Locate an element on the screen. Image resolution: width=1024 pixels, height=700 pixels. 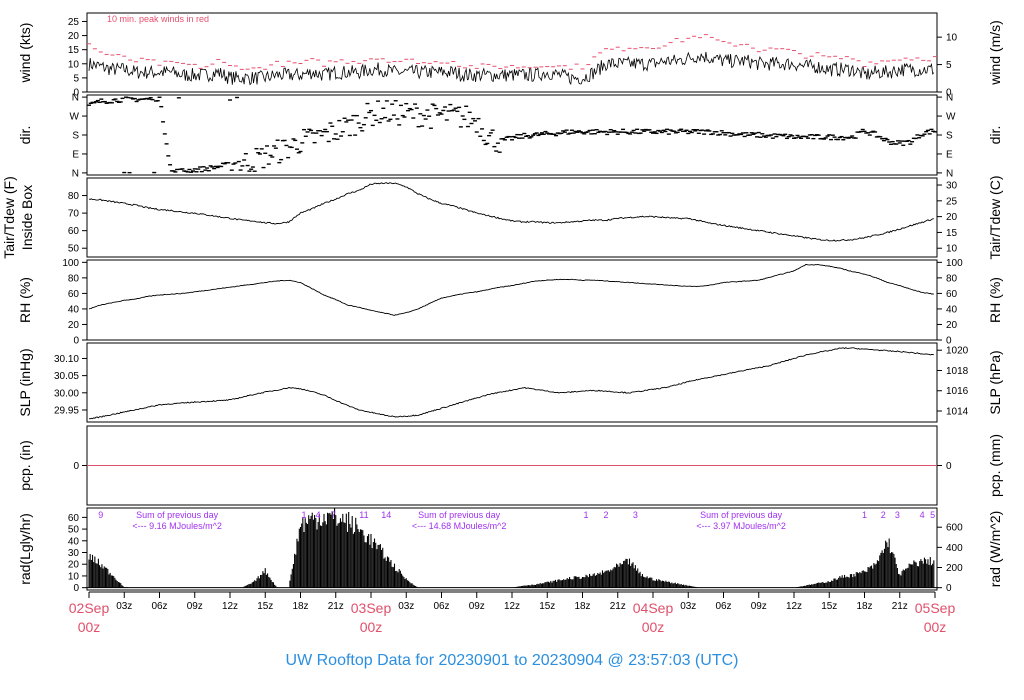
x-tick-label: 18z is located at coordinates (582, 606).